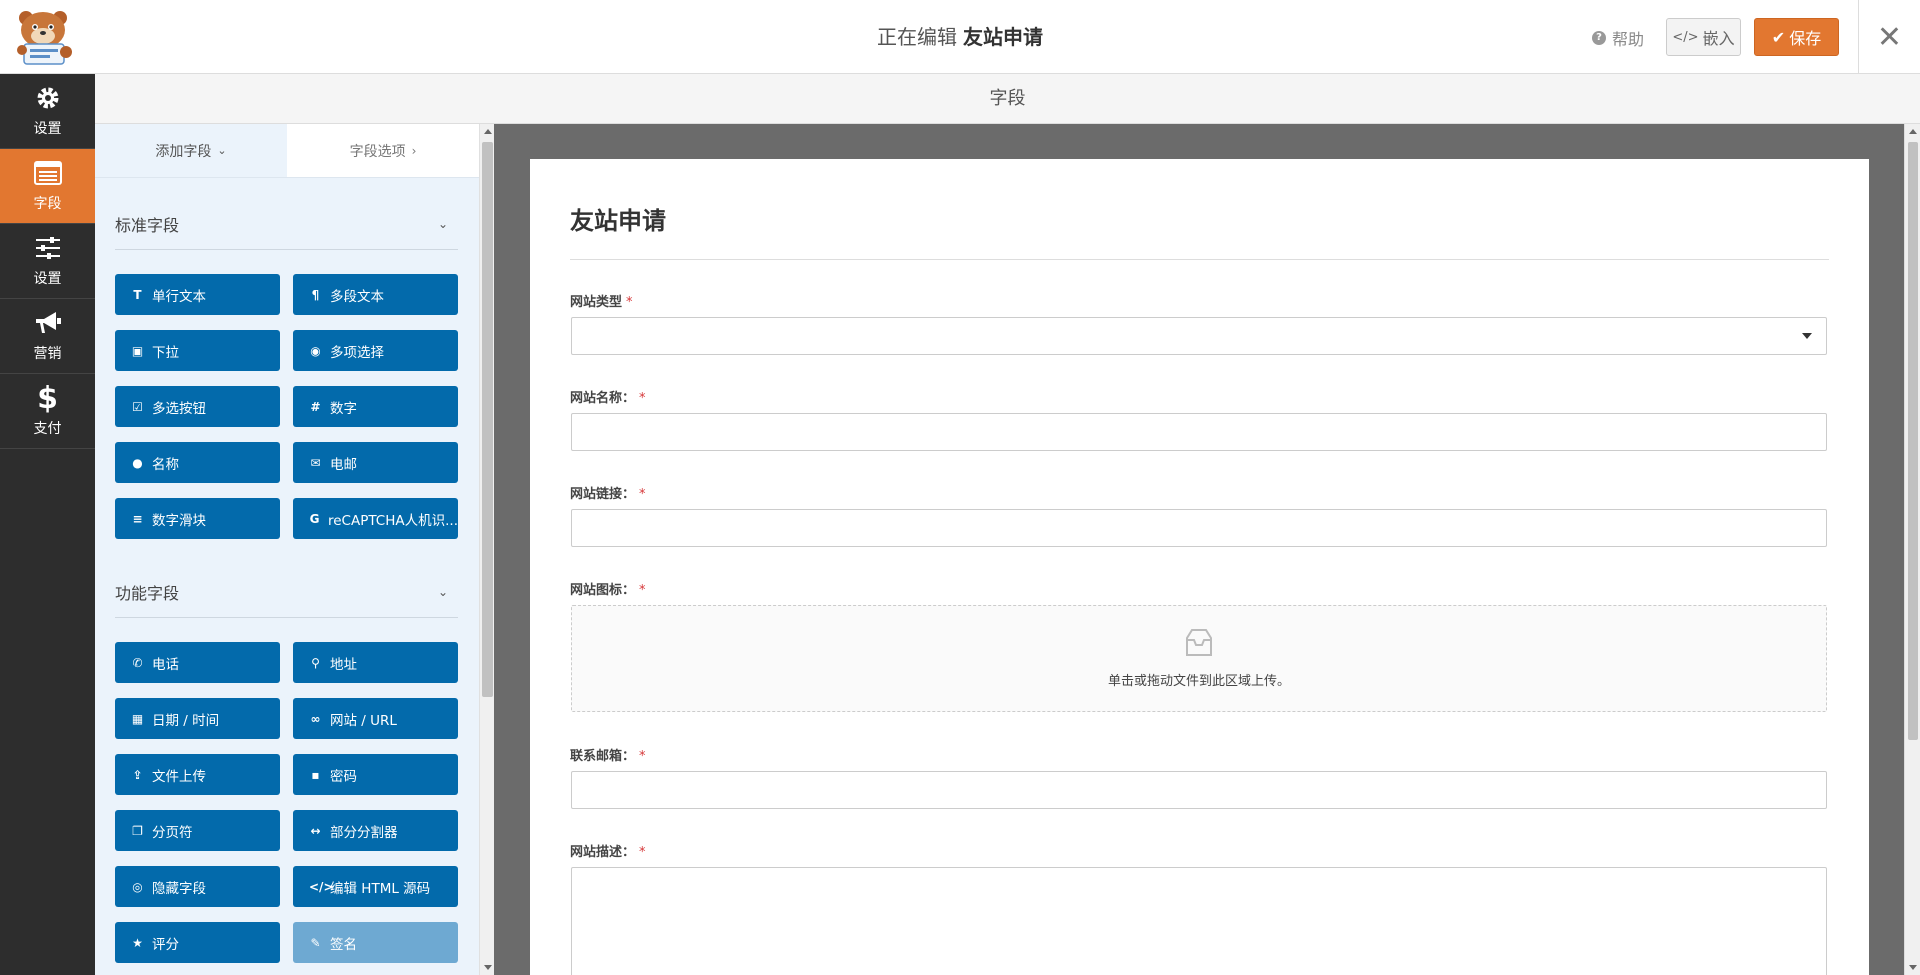  What do you see at coordinates (47, 336) in the screenshot?
I see `nav-item-marketing: 营销` at bounding box center [47, 336].